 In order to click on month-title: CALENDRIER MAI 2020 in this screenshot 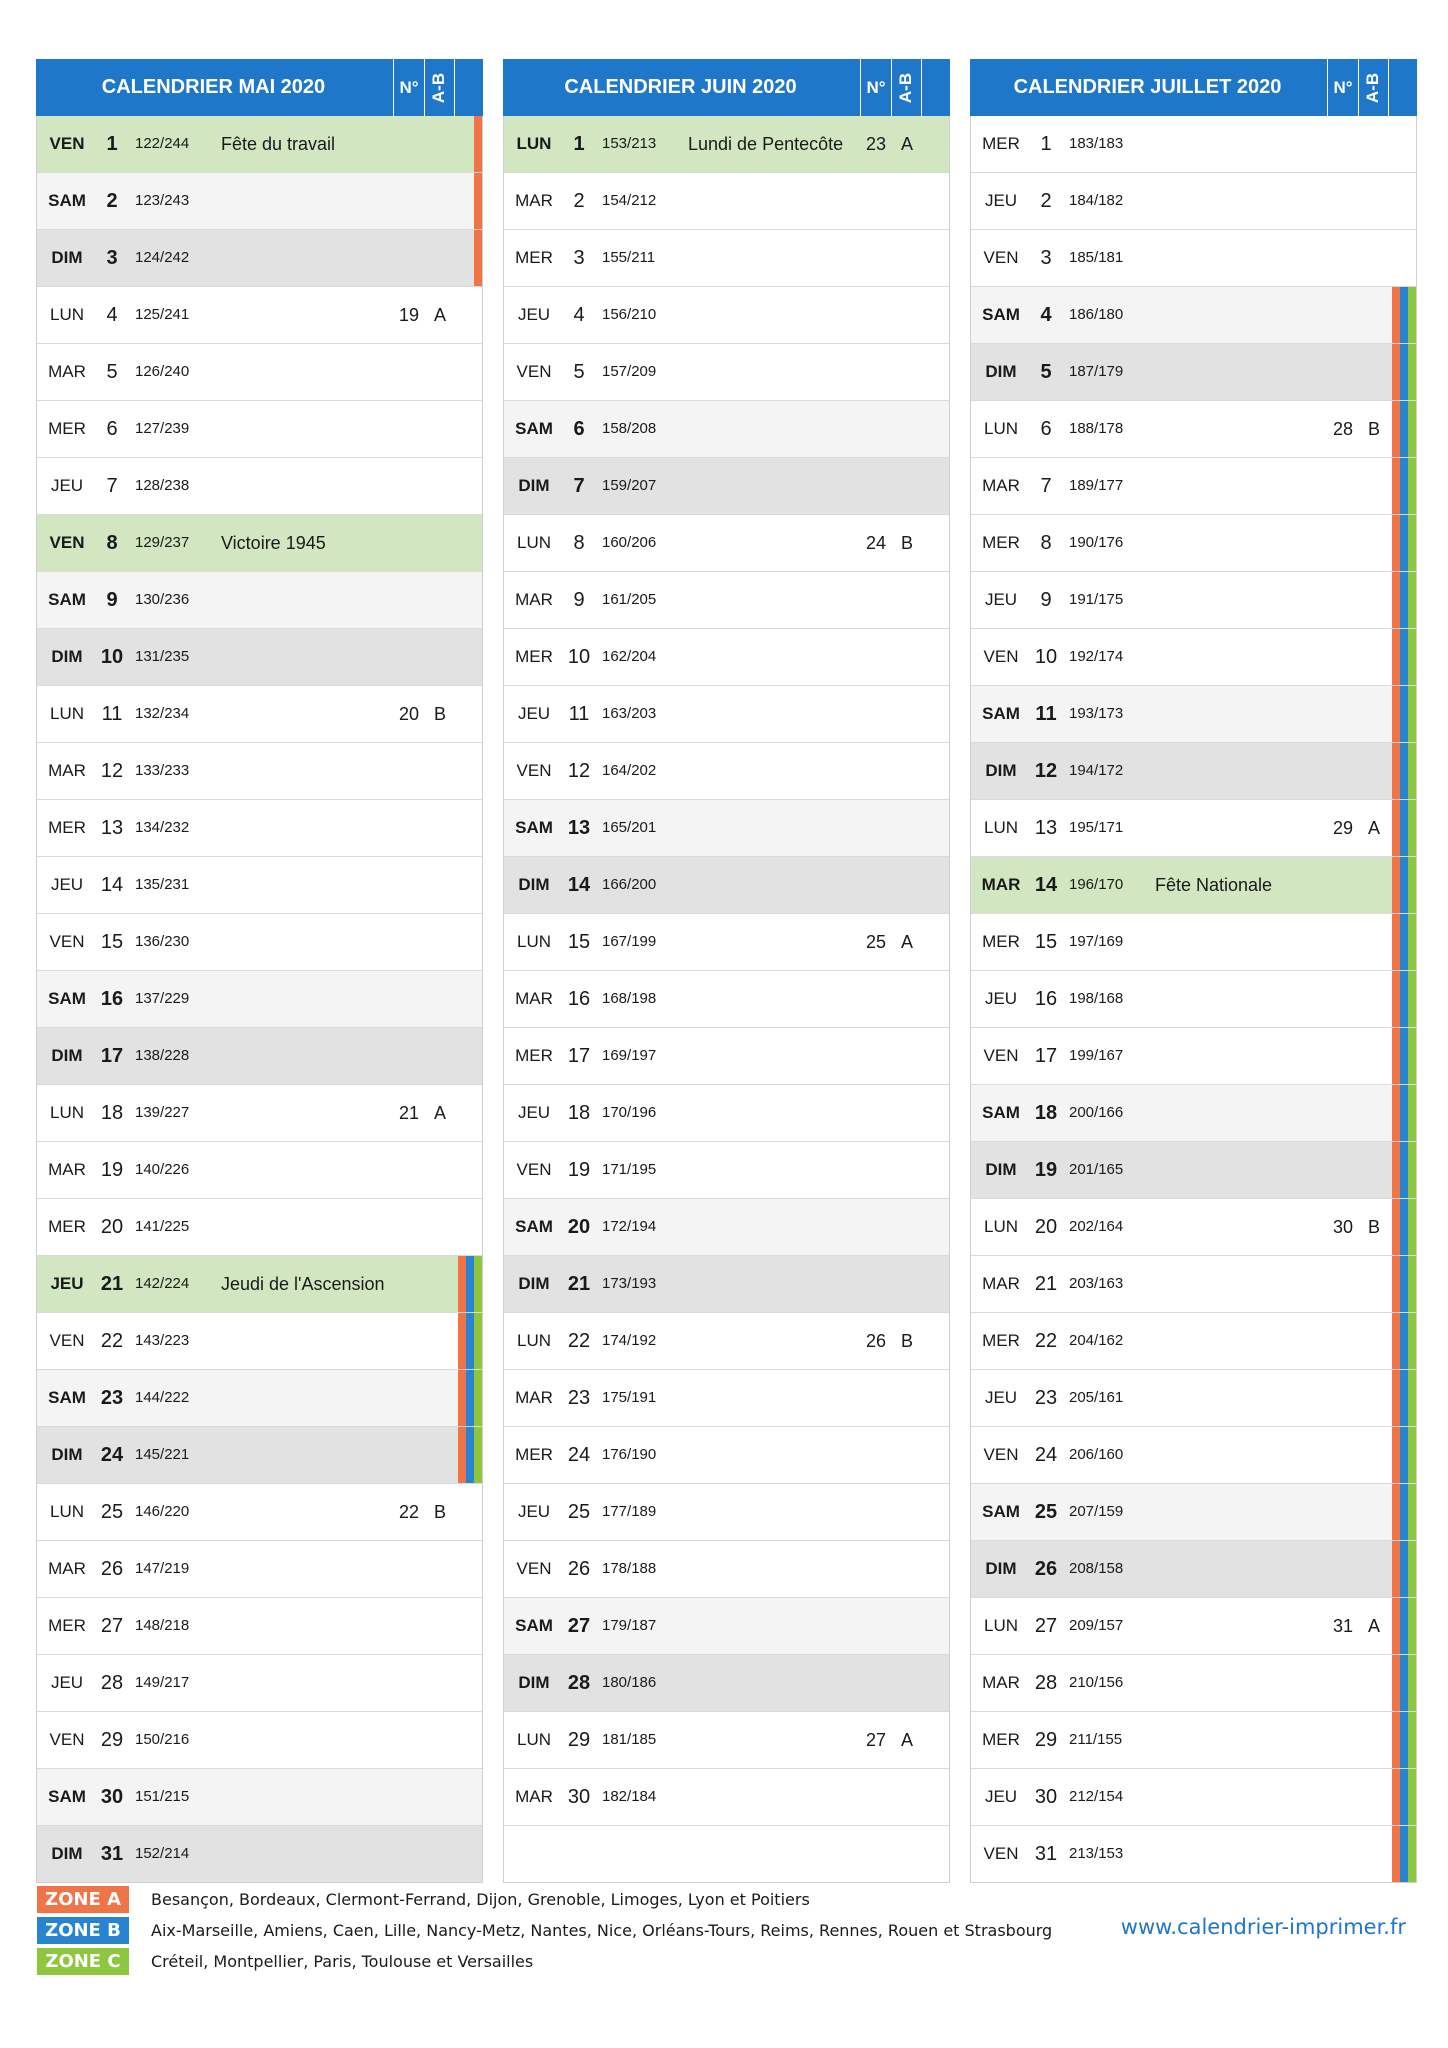, I will do `click(213, 87)`.